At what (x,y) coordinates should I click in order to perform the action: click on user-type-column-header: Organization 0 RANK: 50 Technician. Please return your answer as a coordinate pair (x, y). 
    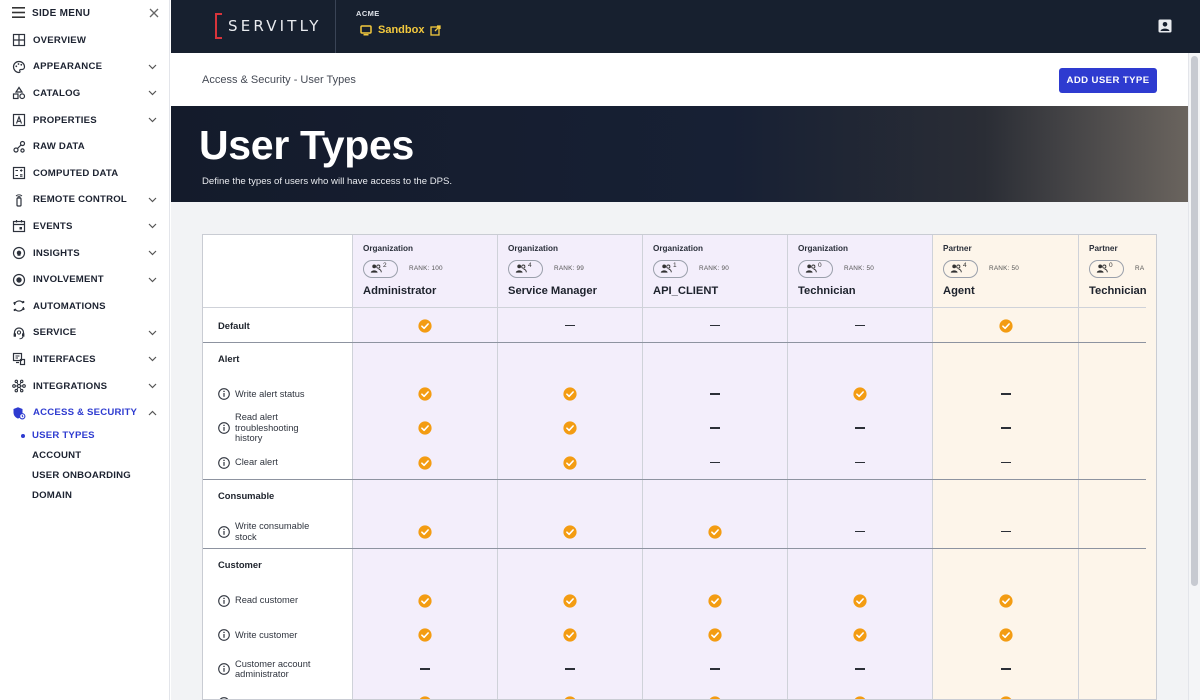
    Looking at the image, I should click on (860, 271).